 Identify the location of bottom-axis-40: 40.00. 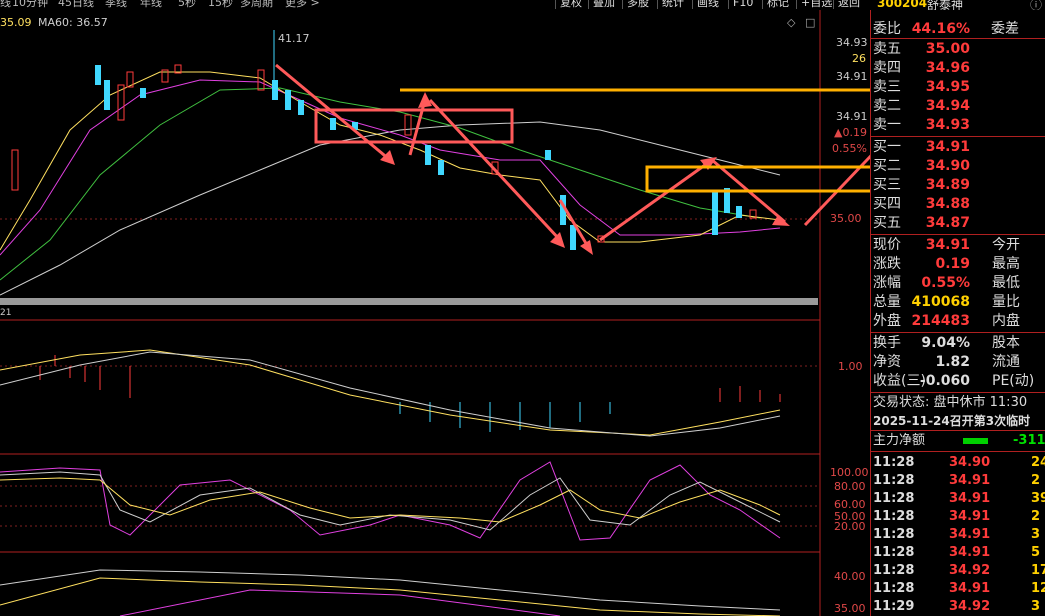
(850, 576).